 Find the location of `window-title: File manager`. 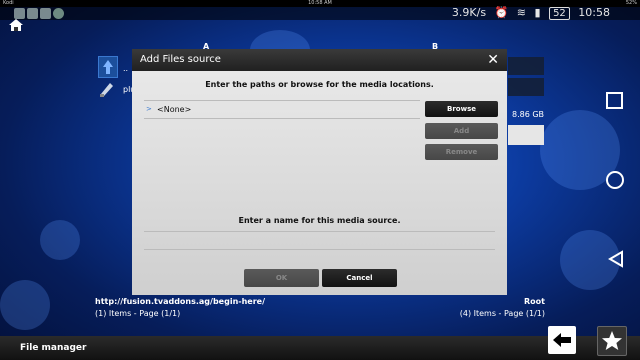

window-title: File manager is located at coordinates (53, 348).